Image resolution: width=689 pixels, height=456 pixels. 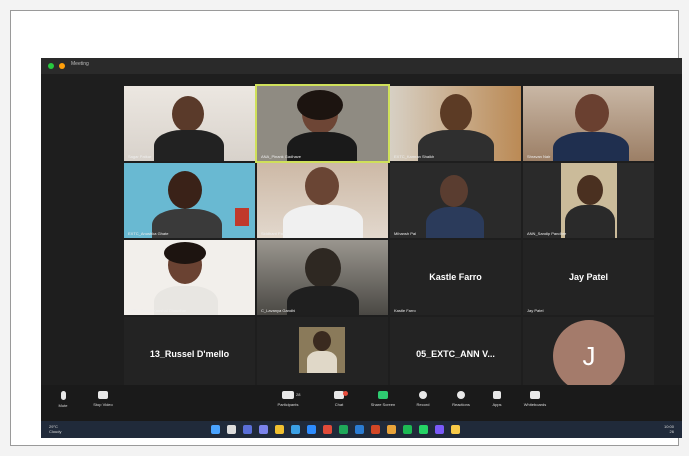 What do you see at coordinates (497, 395) in the screenshot?
I see `apps-icon` at bounding box center [497, 395].